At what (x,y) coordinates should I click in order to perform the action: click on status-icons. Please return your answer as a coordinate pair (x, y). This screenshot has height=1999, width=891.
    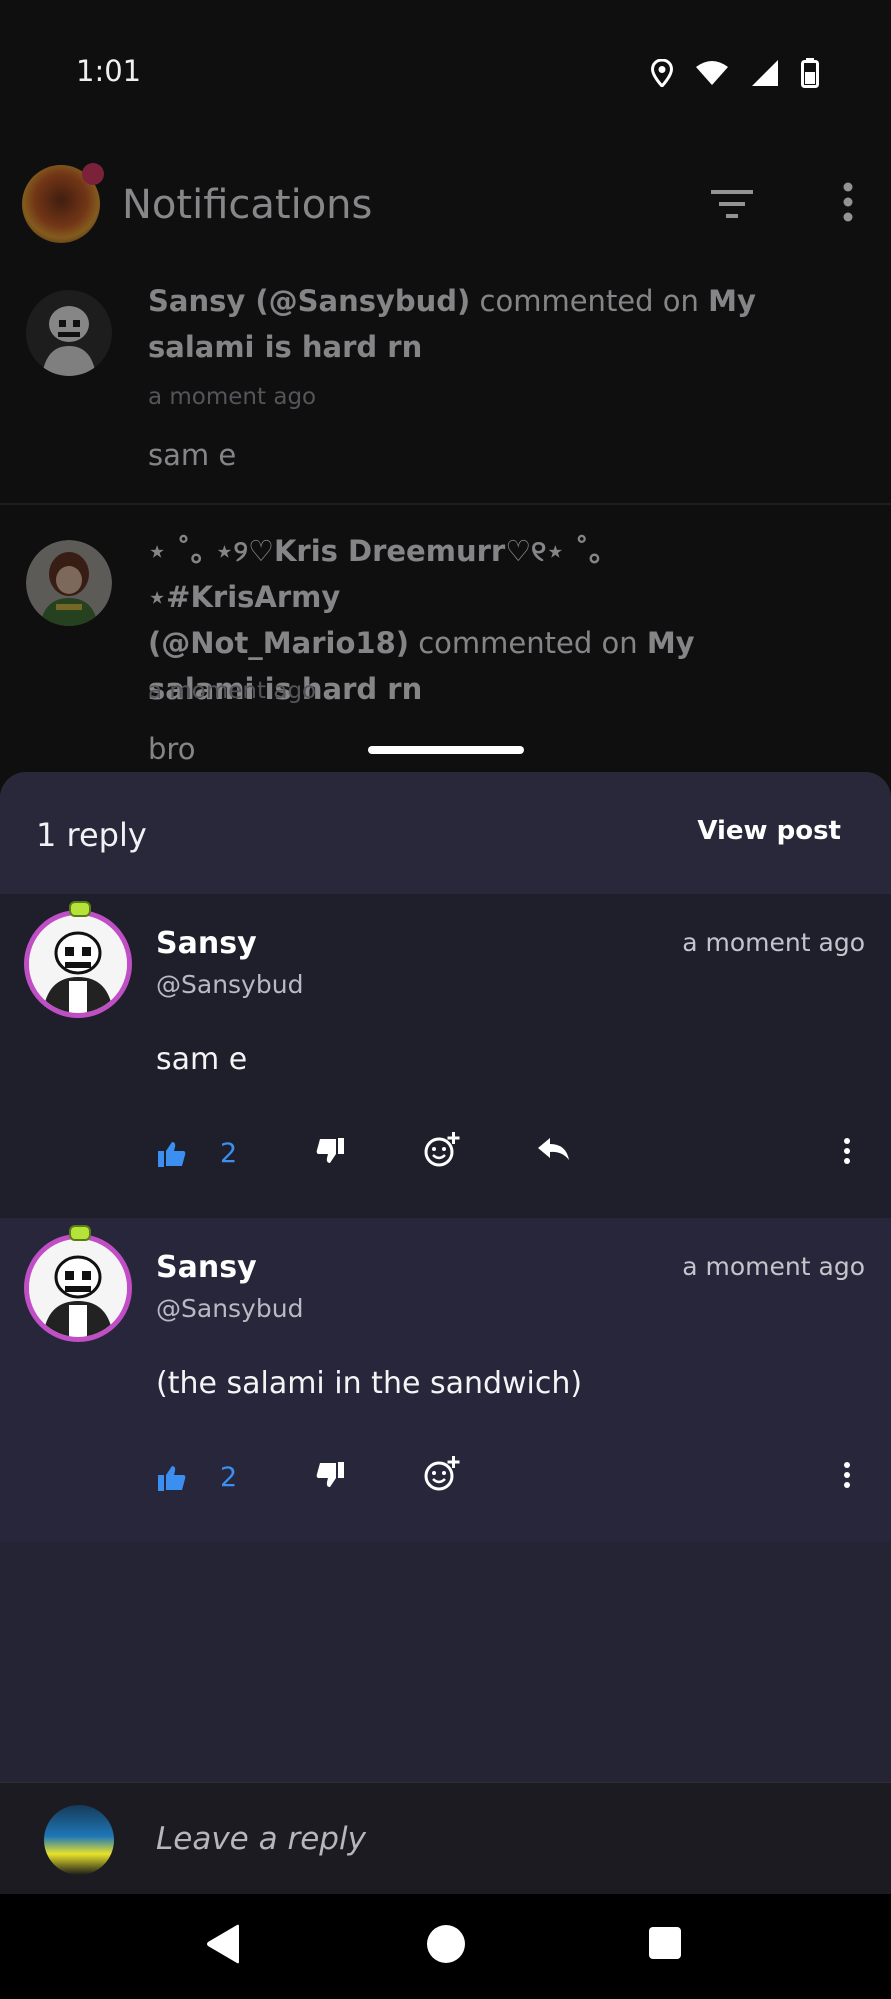
    Looking at the image, I should click on (735, 73).